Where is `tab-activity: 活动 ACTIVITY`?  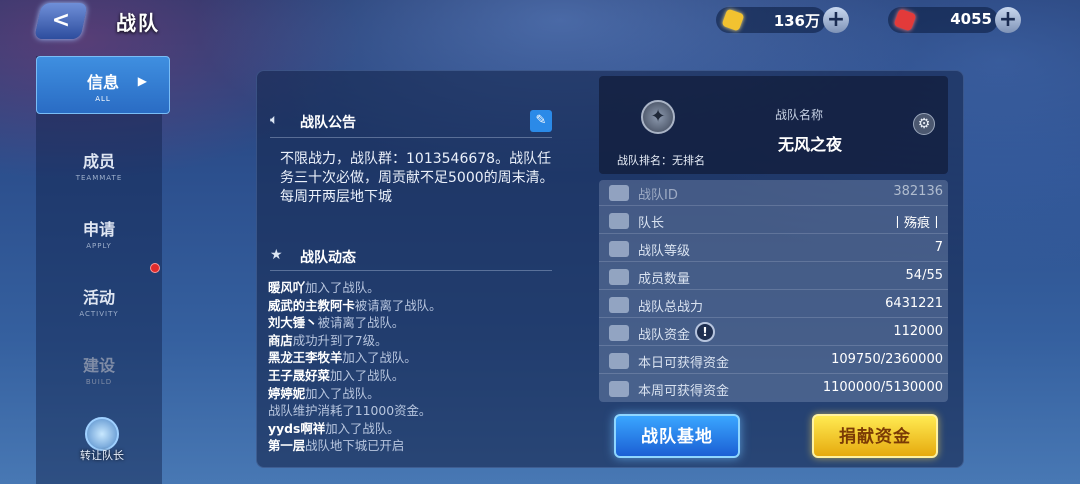
tab-activity: 活动 ACTIVITY is located at coordinates (99, 301).